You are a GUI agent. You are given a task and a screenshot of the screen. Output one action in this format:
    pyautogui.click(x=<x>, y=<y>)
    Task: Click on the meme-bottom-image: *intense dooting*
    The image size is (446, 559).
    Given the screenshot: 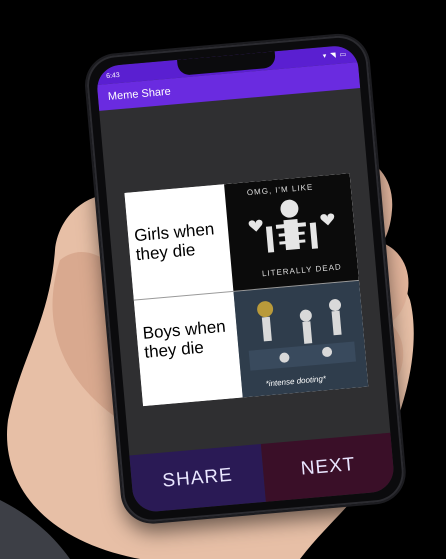 What is the action you would take?
    pyautogui.click(x=301, y=339)
    